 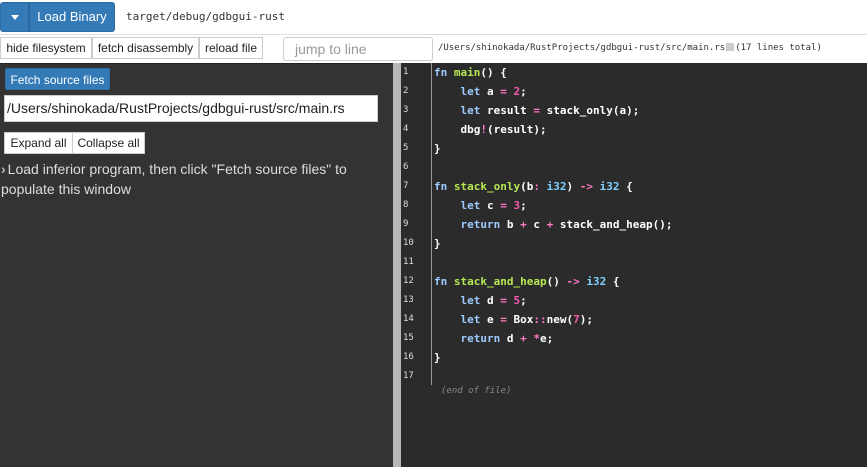 What do you see at coordinates (415, 376) in the screenshot?
I see `line-number: 17` at bounding box center [415, 376].